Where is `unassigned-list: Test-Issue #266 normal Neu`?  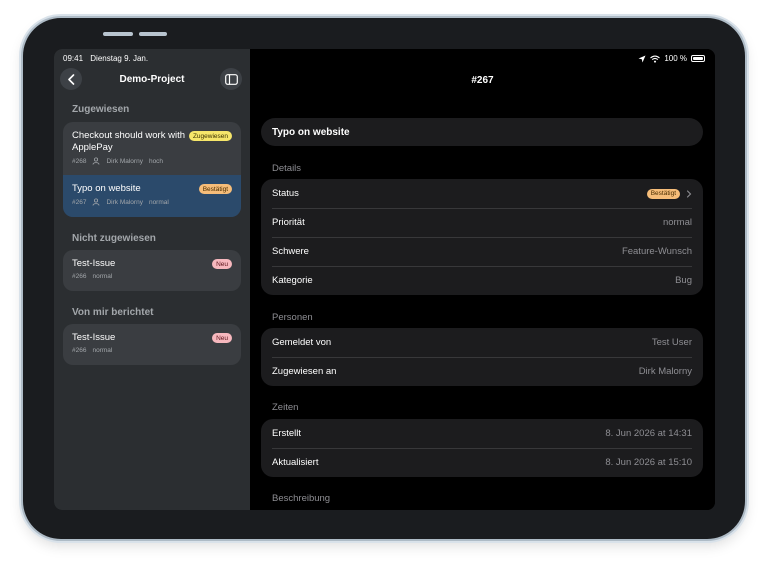
unassigned-list: Test-Issue #266 normal Neu is located at coordinates (152, 270).